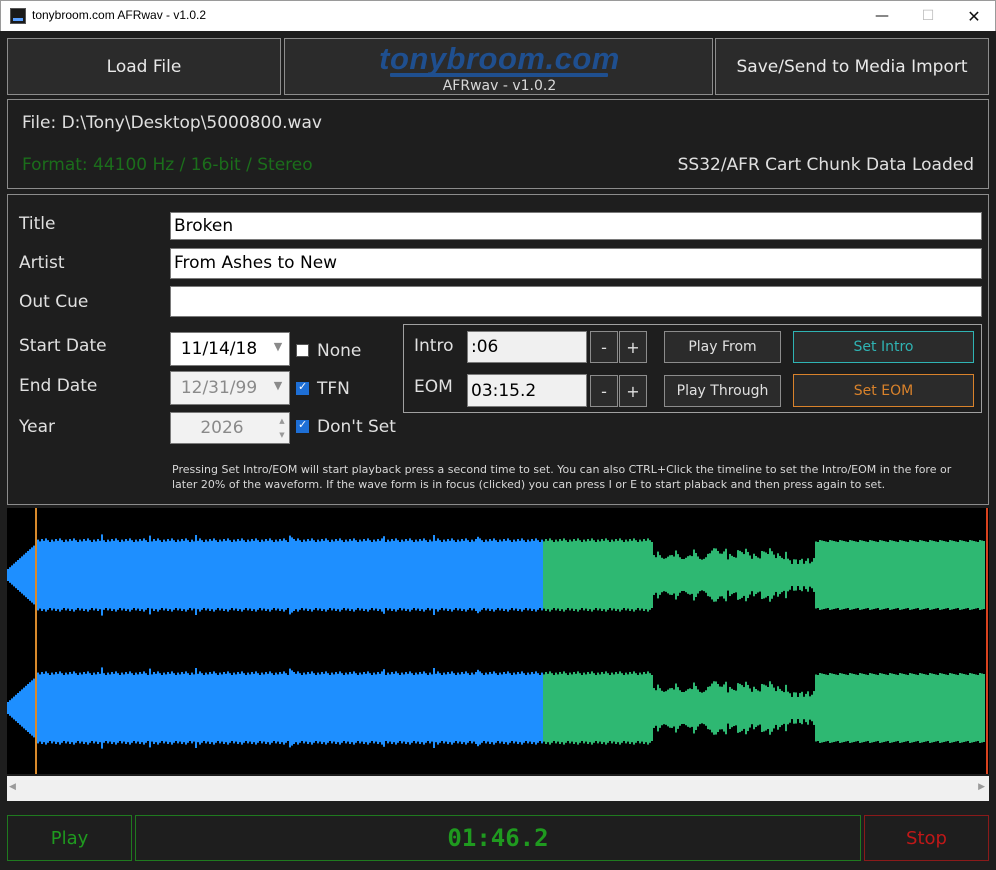 The width and height of the screenshot is (996, 870). What do you see at coordinates (230, 428) in the screenshot?
I see `year-spinner: 2026 ▲ ▼` at bounding box center [230, 428].